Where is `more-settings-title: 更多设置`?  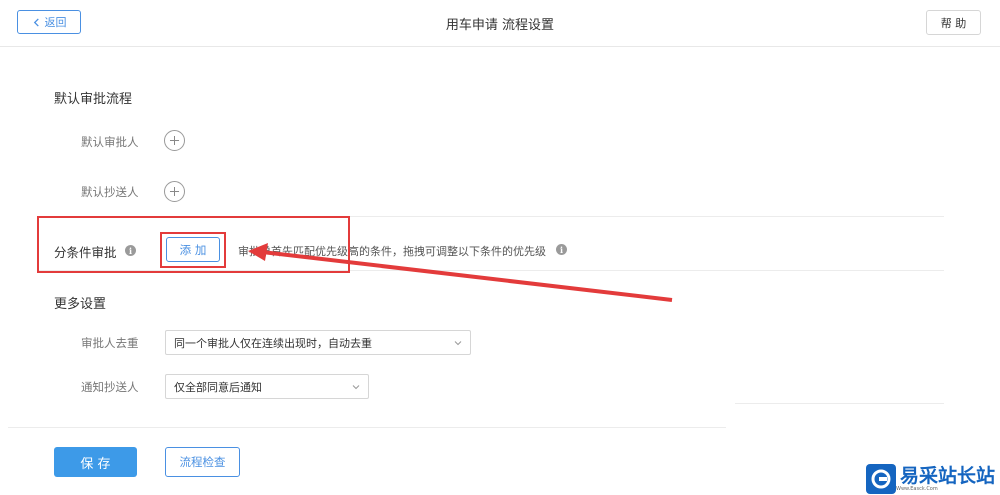
more-settings-title: 更多设置 is located at coordinates (80, 304).